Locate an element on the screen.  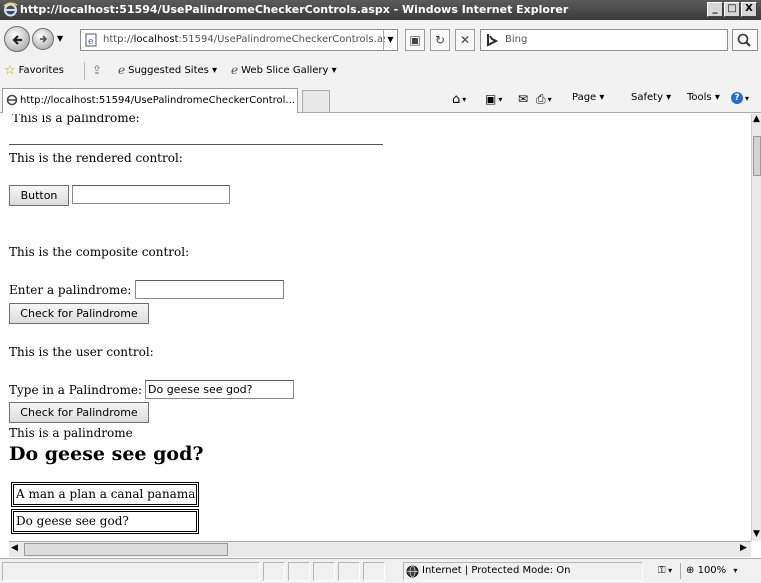
web-slice-gallery-button: ℯ Web Slice Gallery ▾ is located at coordinates (284, 70).